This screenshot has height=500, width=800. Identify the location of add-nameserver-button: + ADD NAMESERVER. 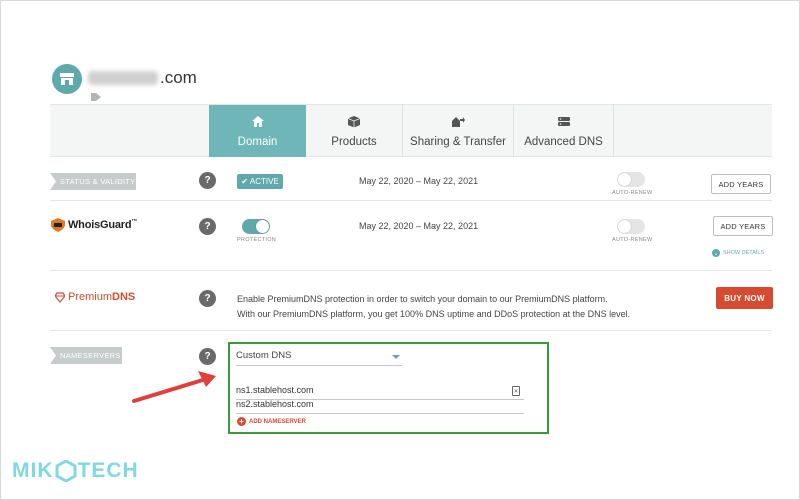
(271, 421).